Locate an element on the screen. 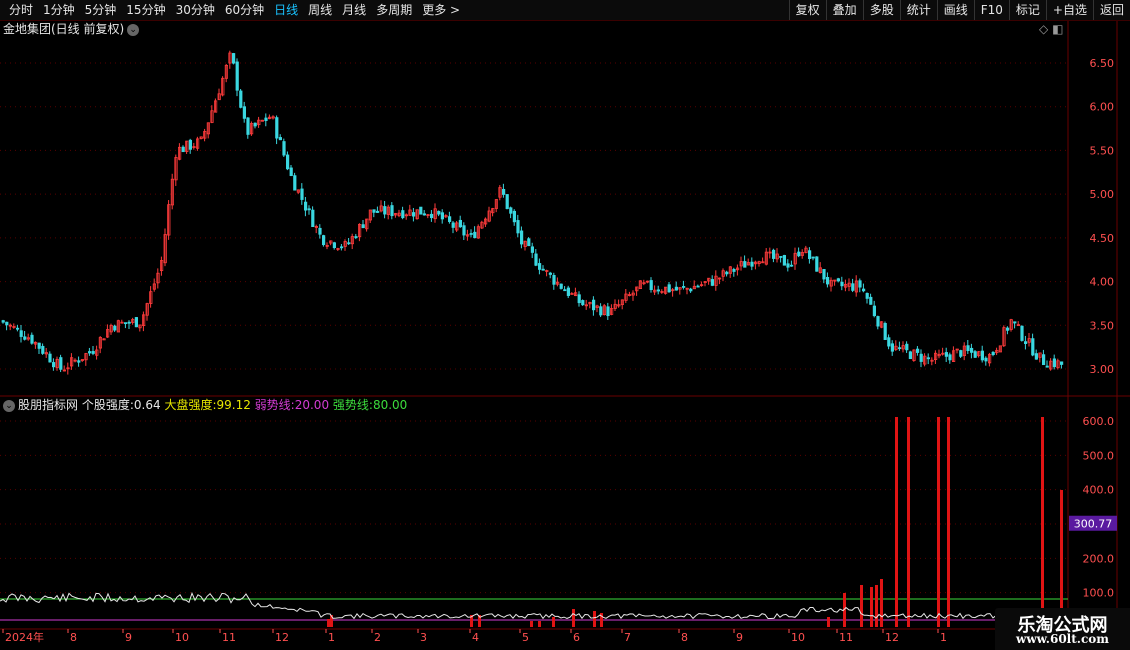 This screenshot has width=1130, height=650. indicator-tick-label: 100.0 is located at coordinates (1099, 593).